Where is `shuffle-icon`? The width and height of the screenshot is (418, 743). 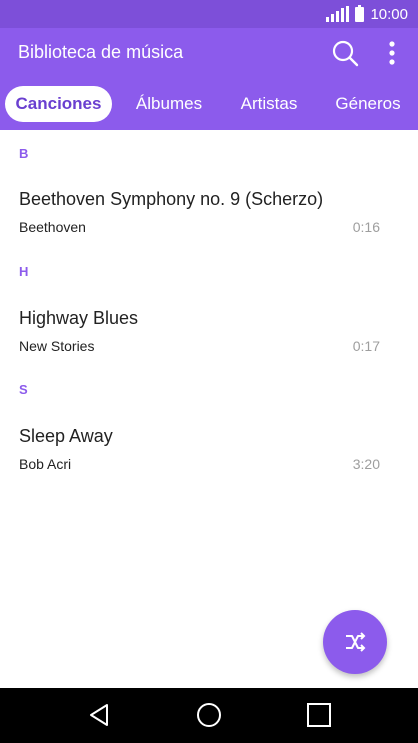
shuffle-icon is located at coordinates (356, 642).